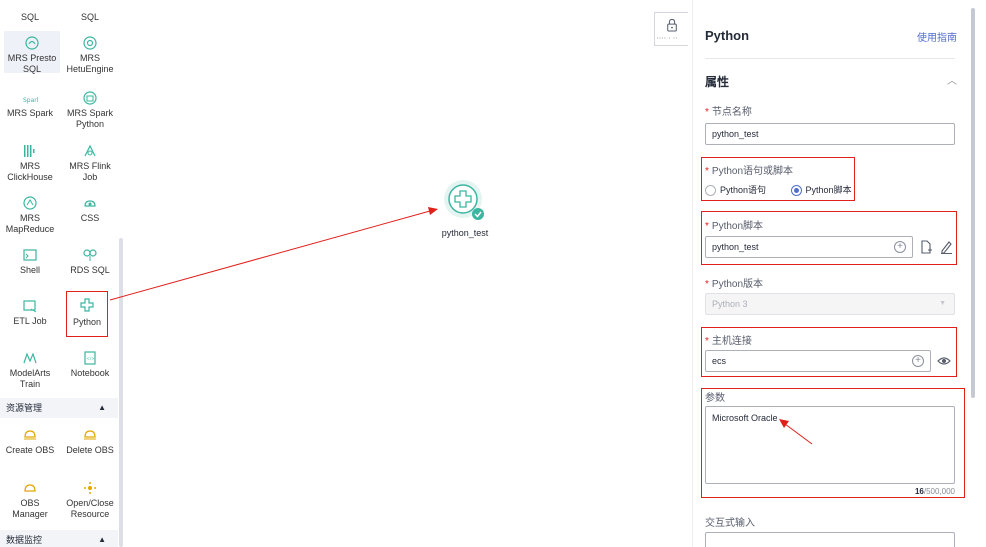 The height and width of the screenshot is (547, 986). What do you see at coordinates (952, 79) in the screenshot?
I see `collapse-icon: ︿` at bounding box center [952, 79].